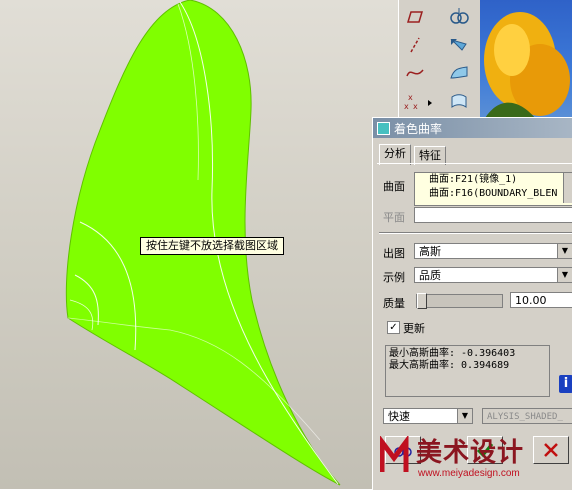 The image size is (572, 491). What do you see at coordinates (394, 253) in the screenshot?
I see `output-label: 出图` at bounding box center [394, 253].